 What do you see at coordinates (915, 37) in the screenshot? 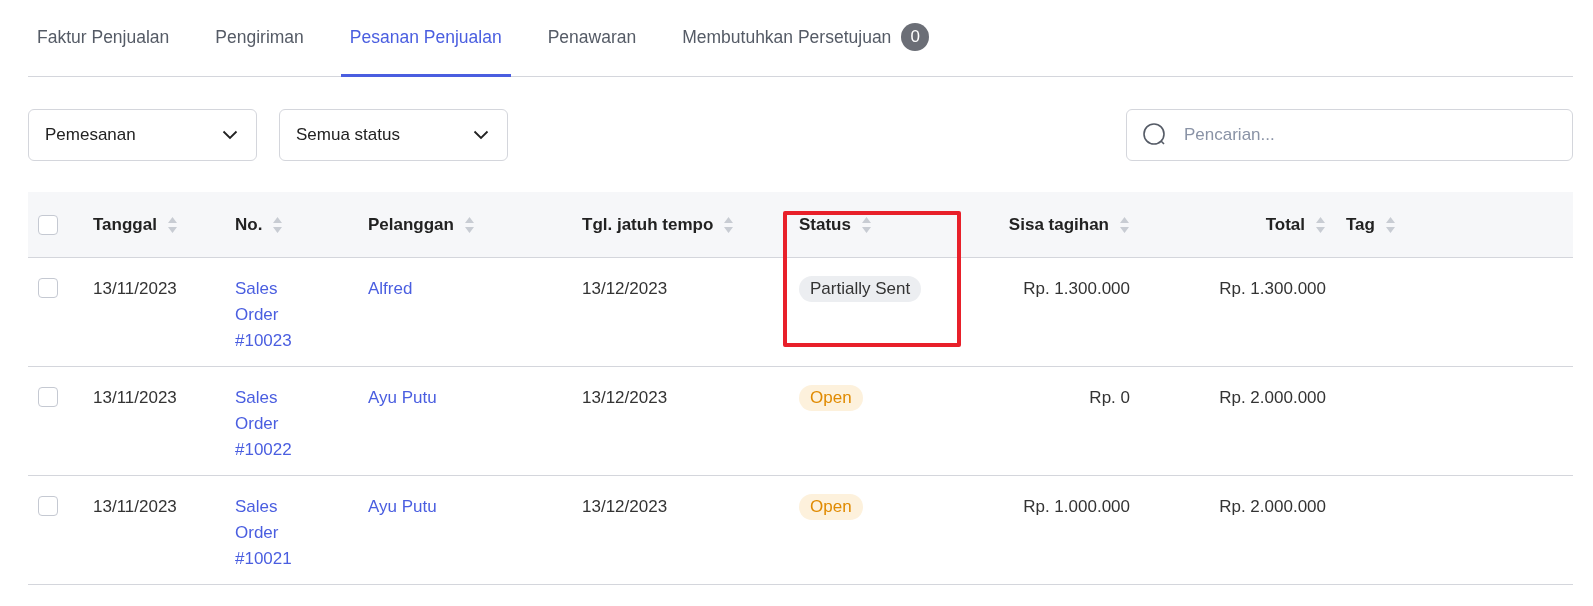
I see `count-badge: 0` at bounding box center [915, 37].